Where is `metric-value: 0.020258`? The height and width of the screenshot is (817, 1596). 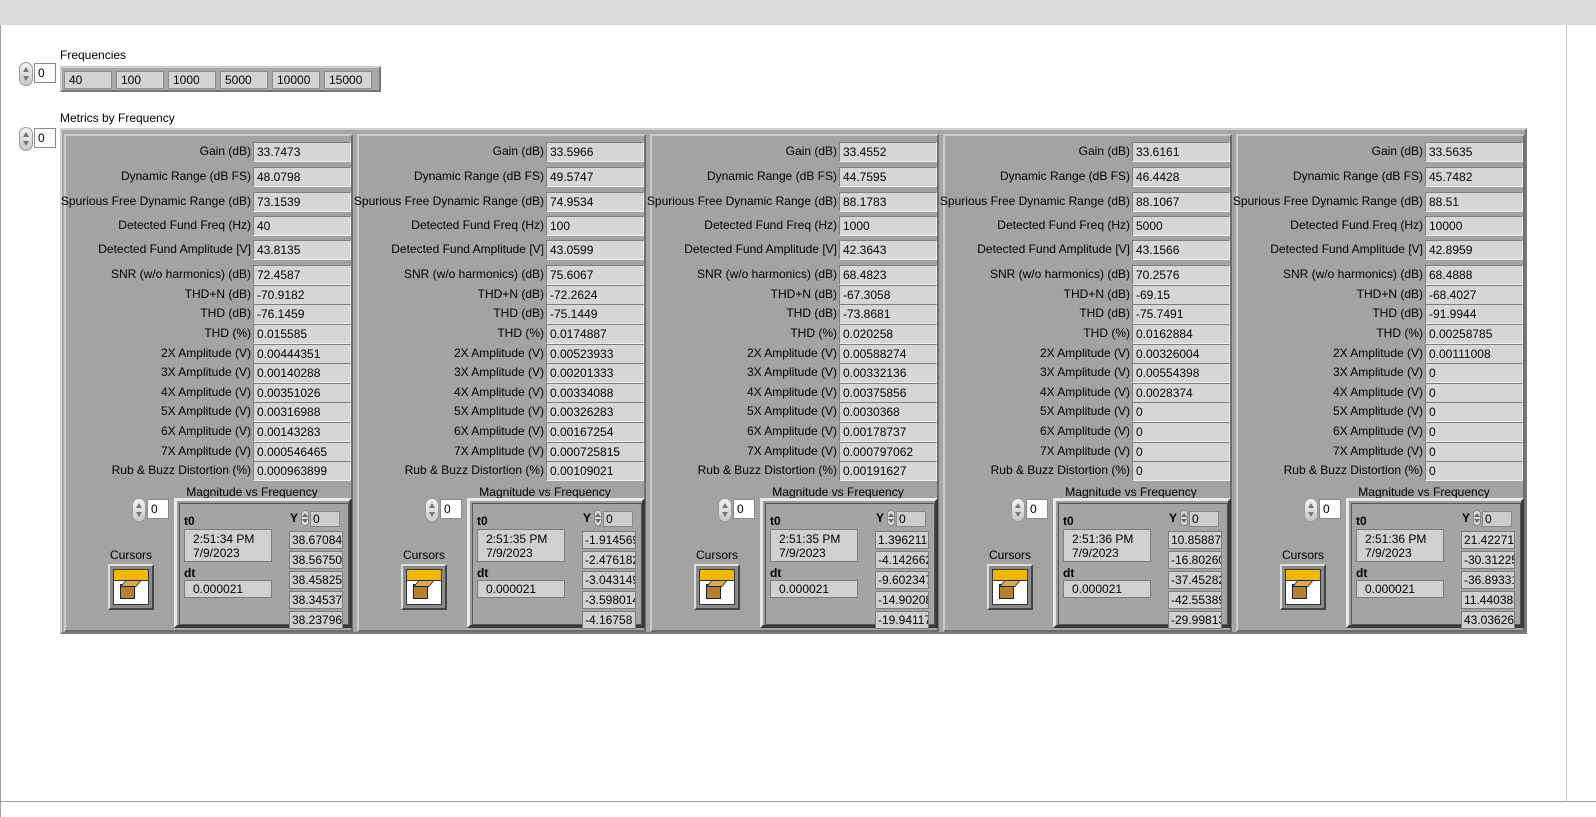
metric-value: 0.020258 is located at coordinates (888, 334).